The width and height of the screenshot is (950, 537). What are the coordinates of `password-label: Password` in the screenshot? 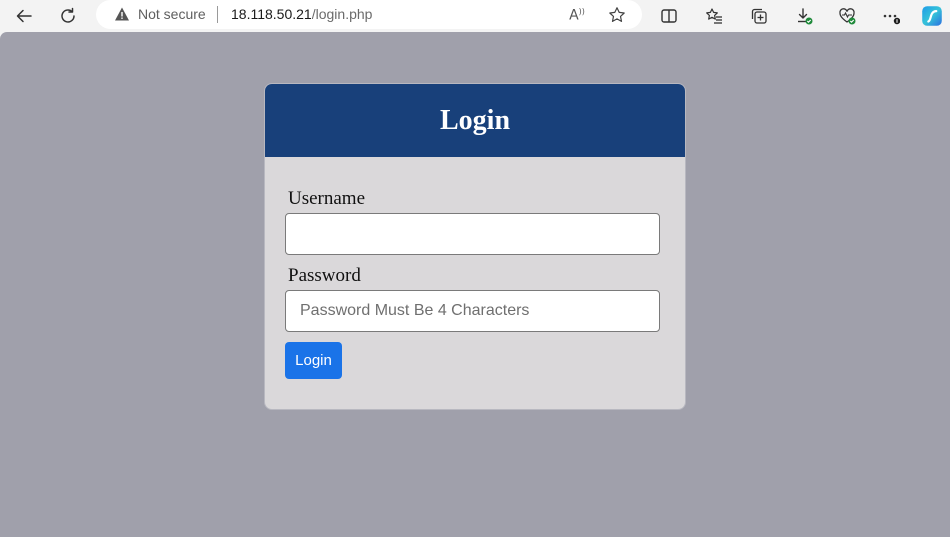 It's located at (324, 275).